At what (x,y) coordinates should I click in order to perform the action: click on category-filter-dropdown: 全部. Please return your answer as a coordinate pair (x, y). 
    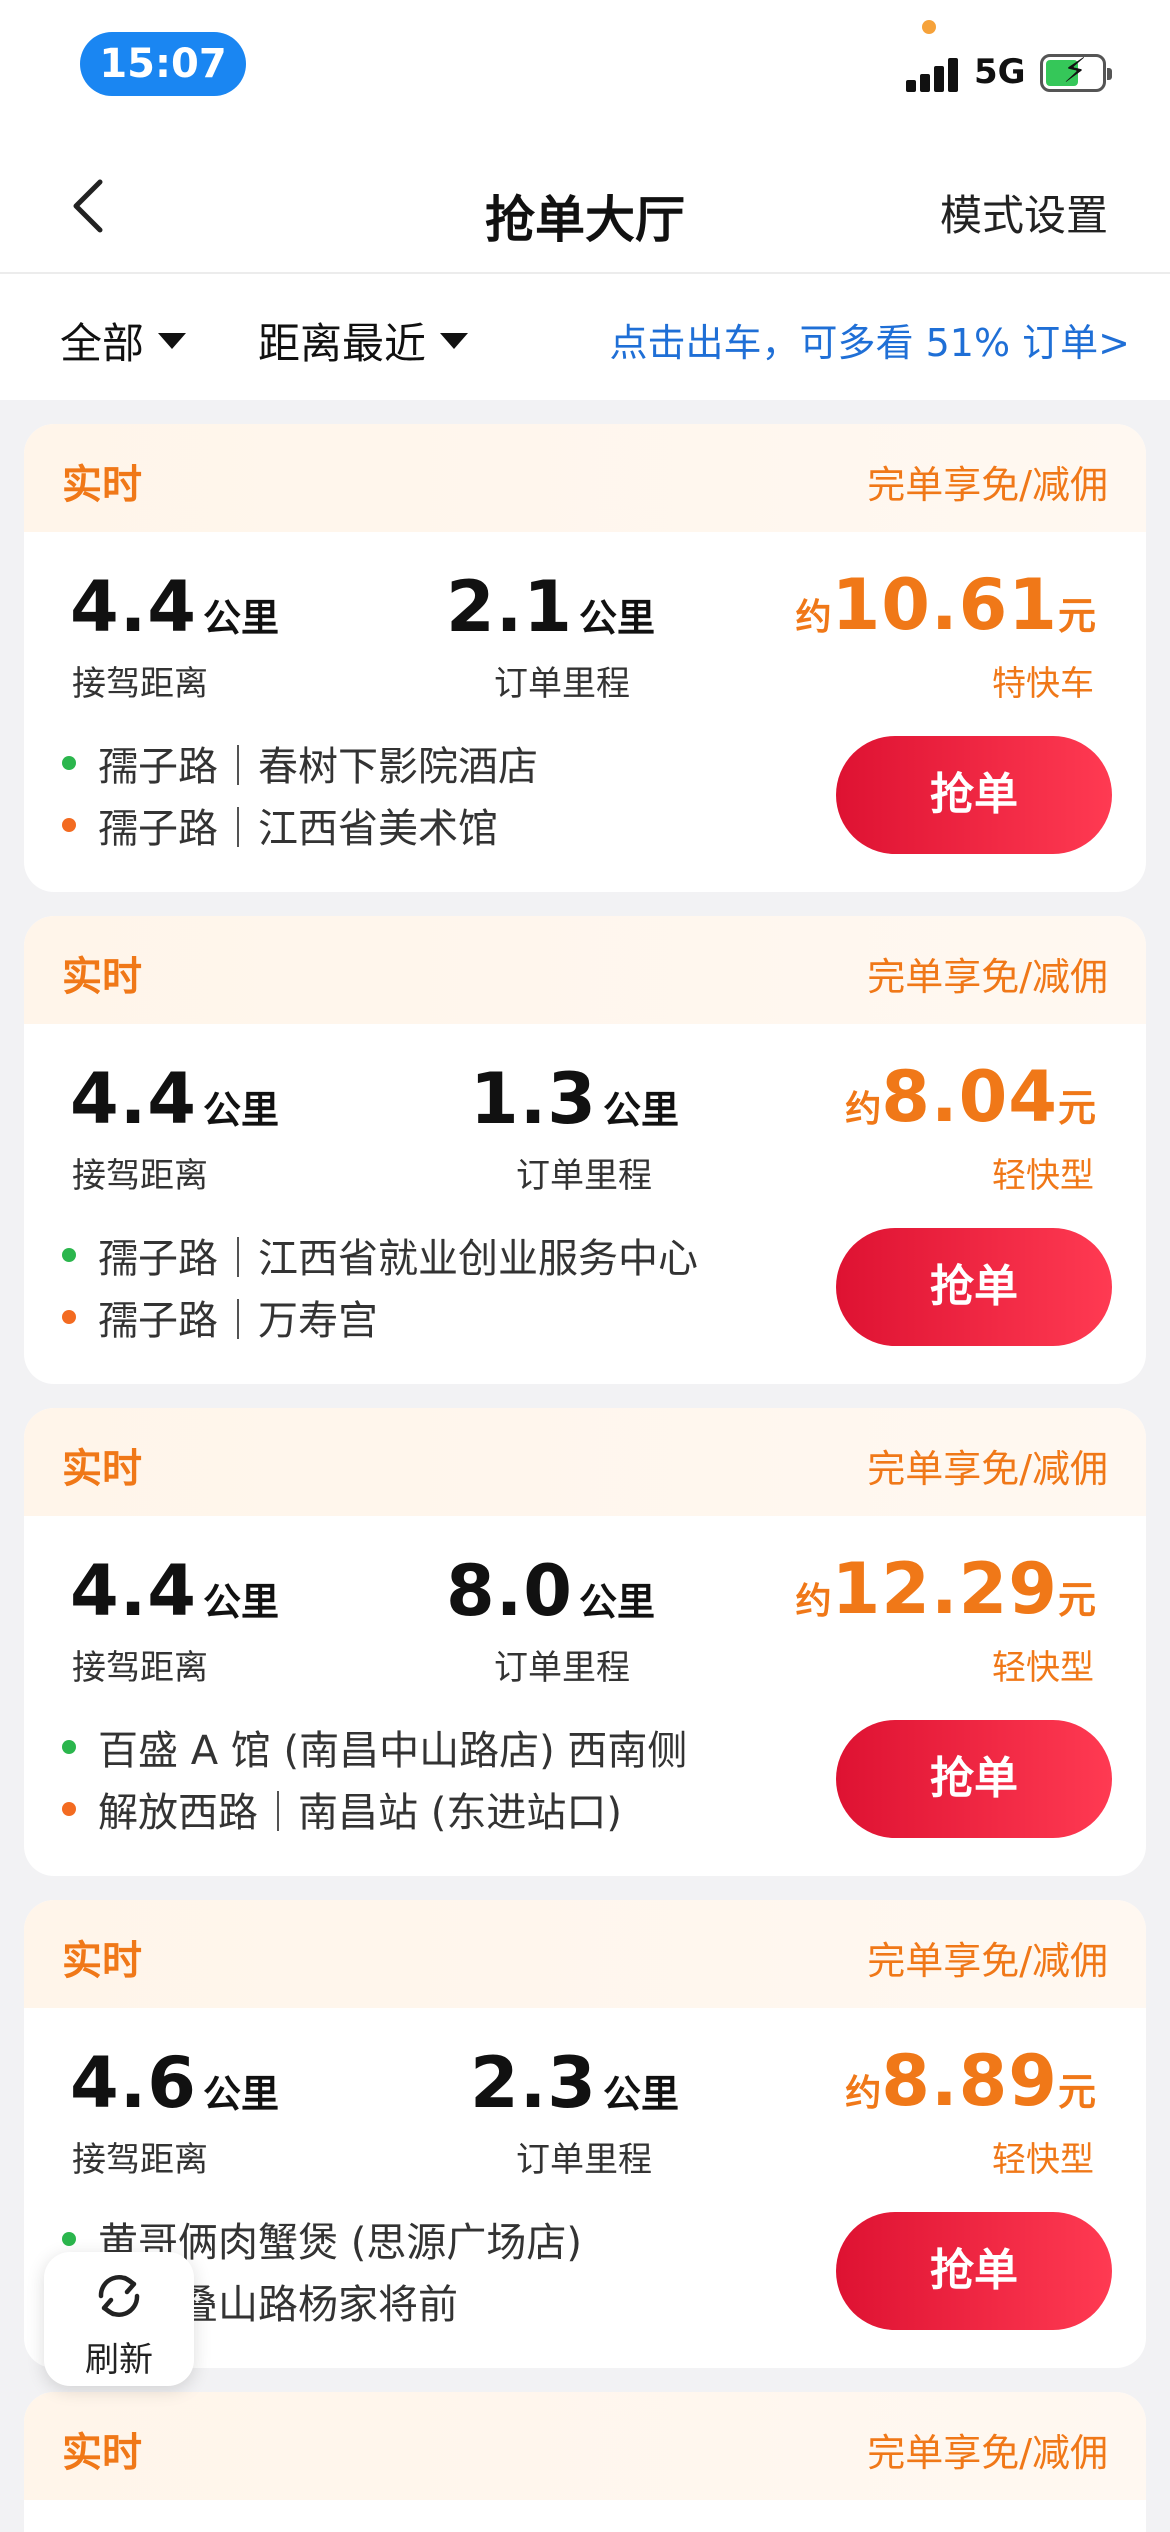
    Looking at the image, I should click on (123, 340).